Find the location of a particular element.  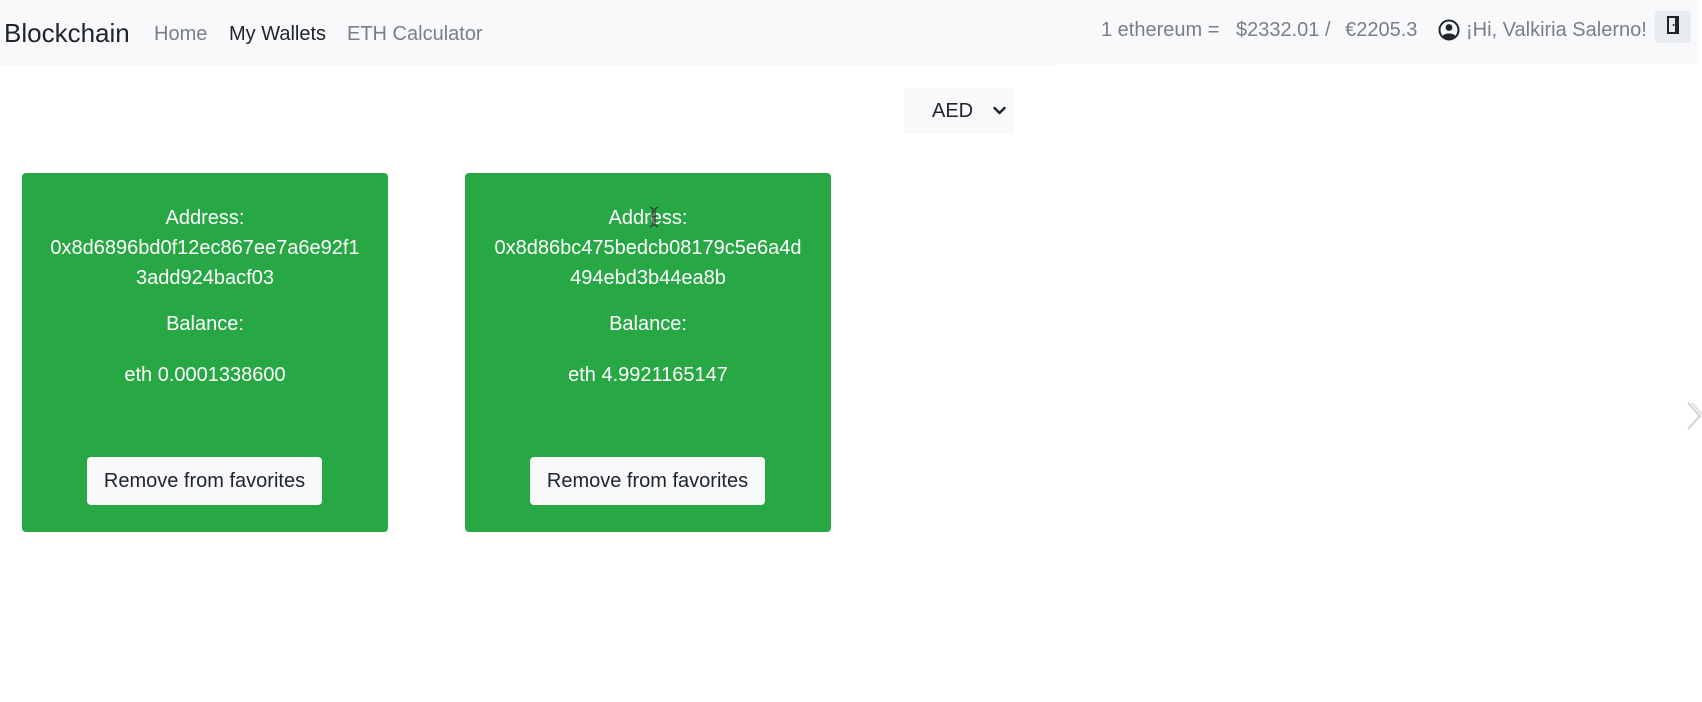

currency-select-value: AED is located at coordinates (953, 111).